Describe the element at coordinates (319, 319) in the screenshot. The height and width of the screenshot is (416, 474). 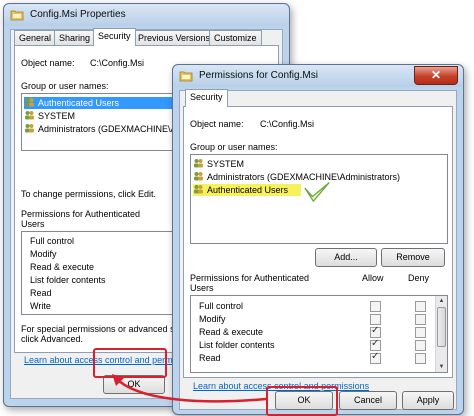
I see `permission-row-modify: Modify` at that location.